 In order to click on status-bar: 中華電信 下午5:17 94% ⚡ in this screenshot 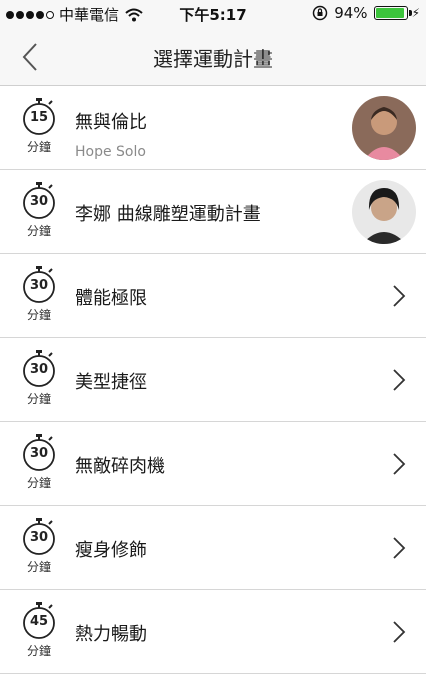, I will do `click(213, 14)`.